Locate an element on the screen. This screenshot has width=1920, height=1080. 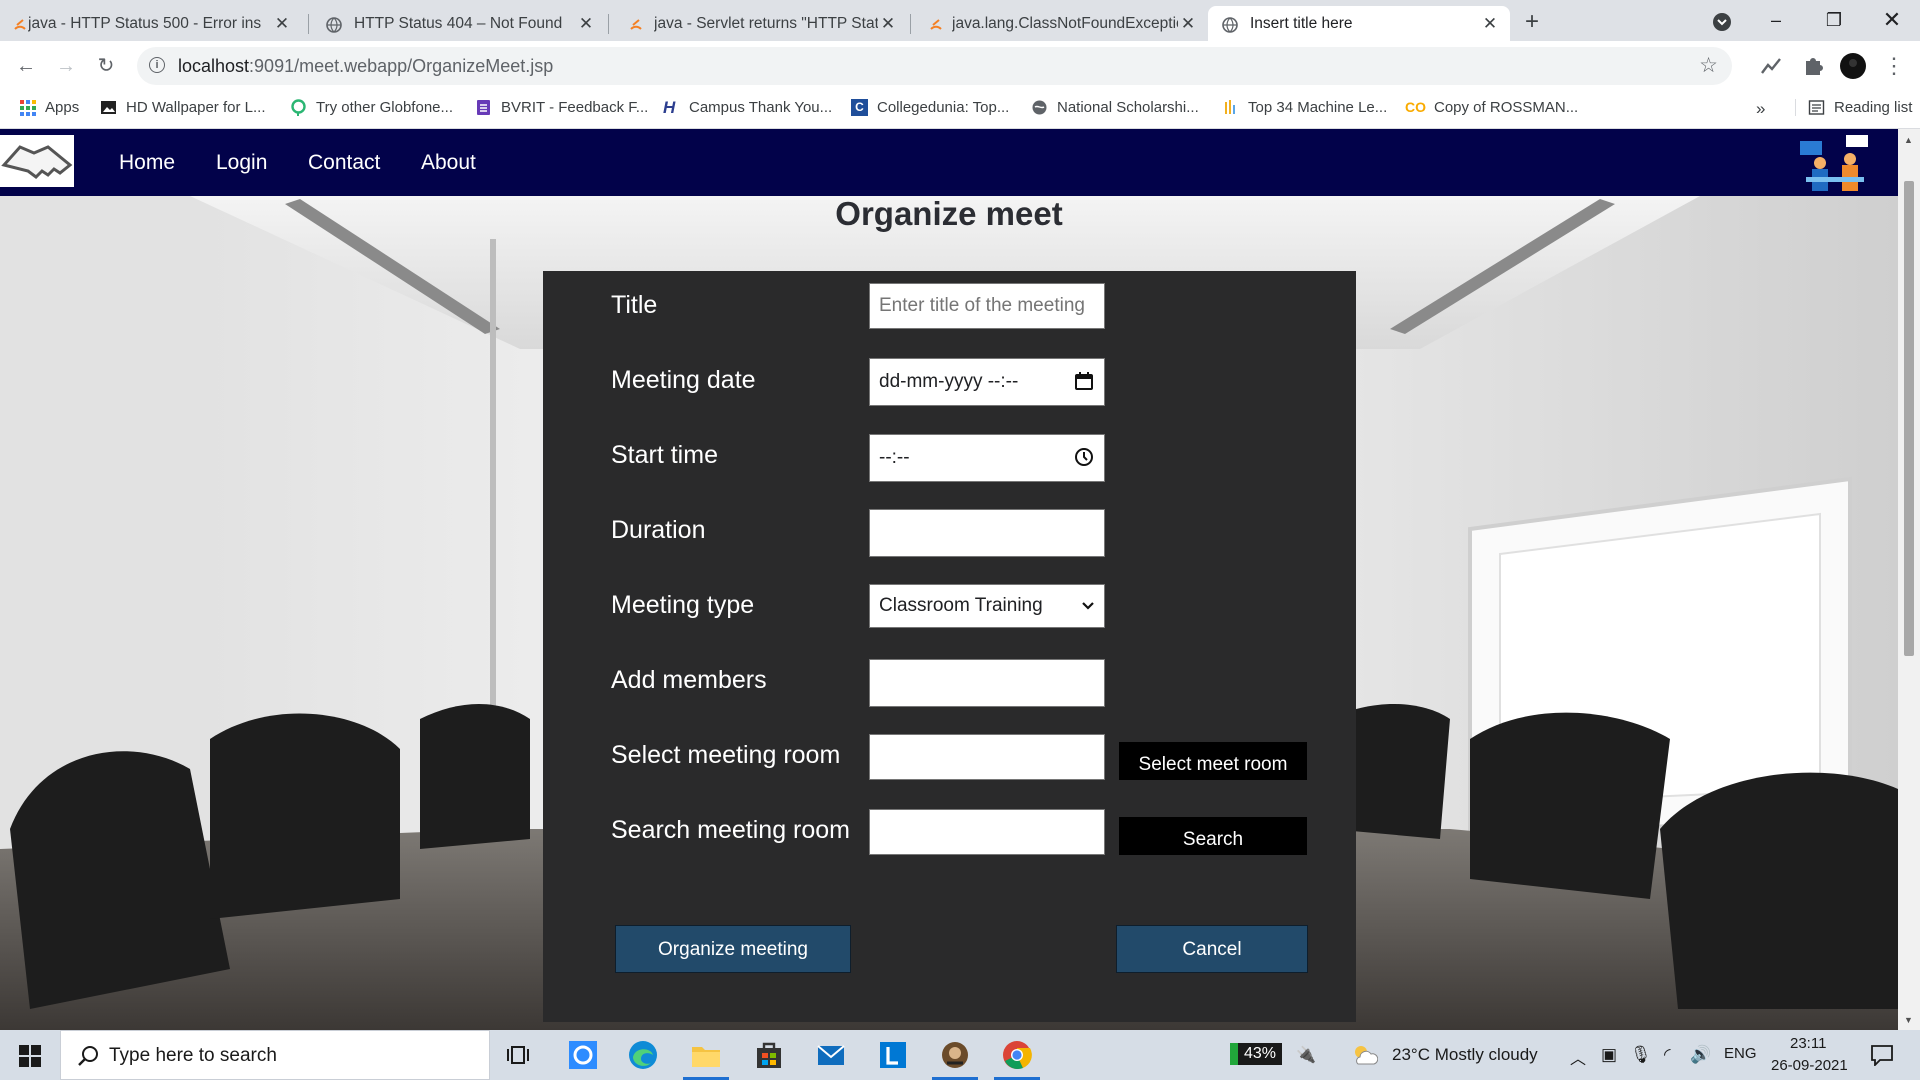
chrome-menu-icon: ⋮ is located at coordinates (1894, 66).